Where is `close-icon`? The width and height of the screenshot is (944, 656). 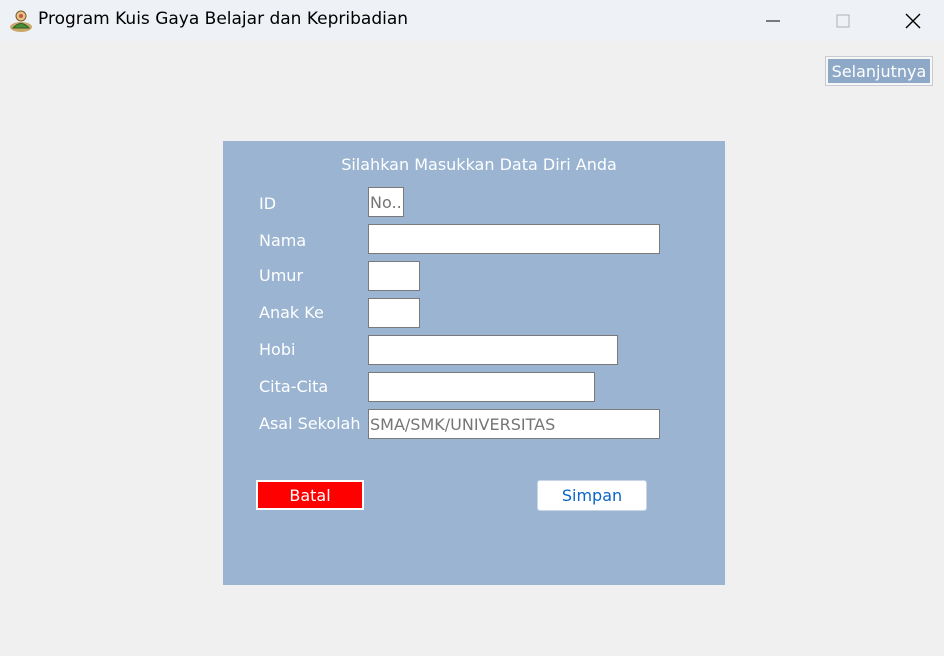
close-icon is located at coordinates (913, 20).